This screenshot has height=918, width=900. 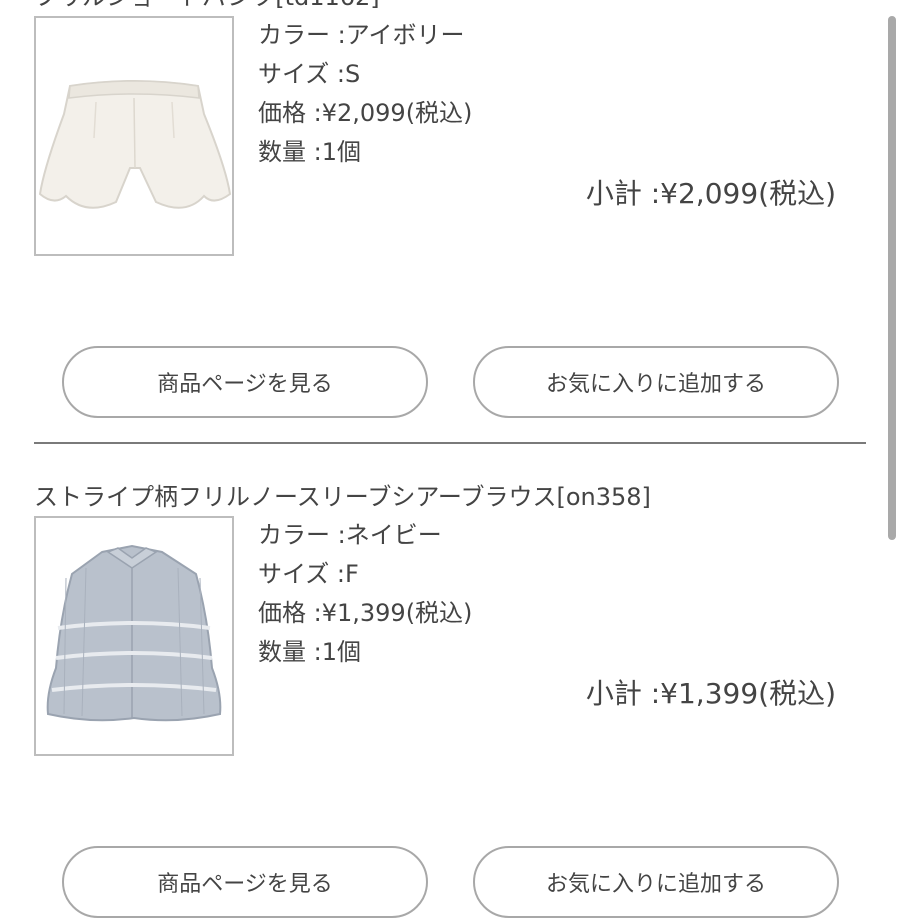 I want to click on blouse-image-icon, so click(x=134, y=633).